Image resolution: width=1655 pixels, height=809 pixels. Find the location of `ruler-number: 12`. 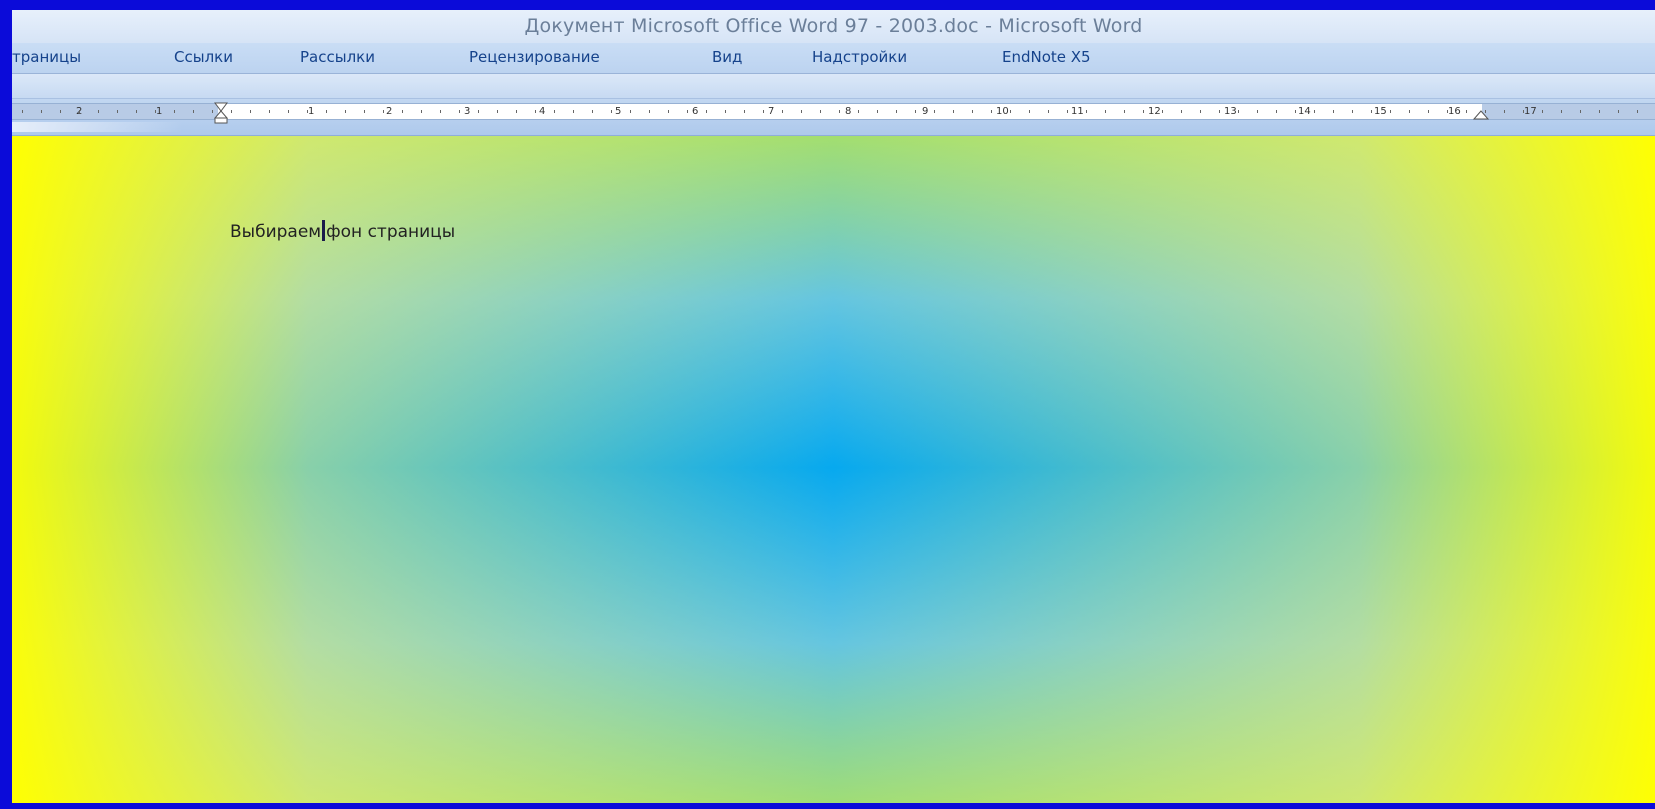

ruler-number: 12 is located at coordinates (1154, 111).